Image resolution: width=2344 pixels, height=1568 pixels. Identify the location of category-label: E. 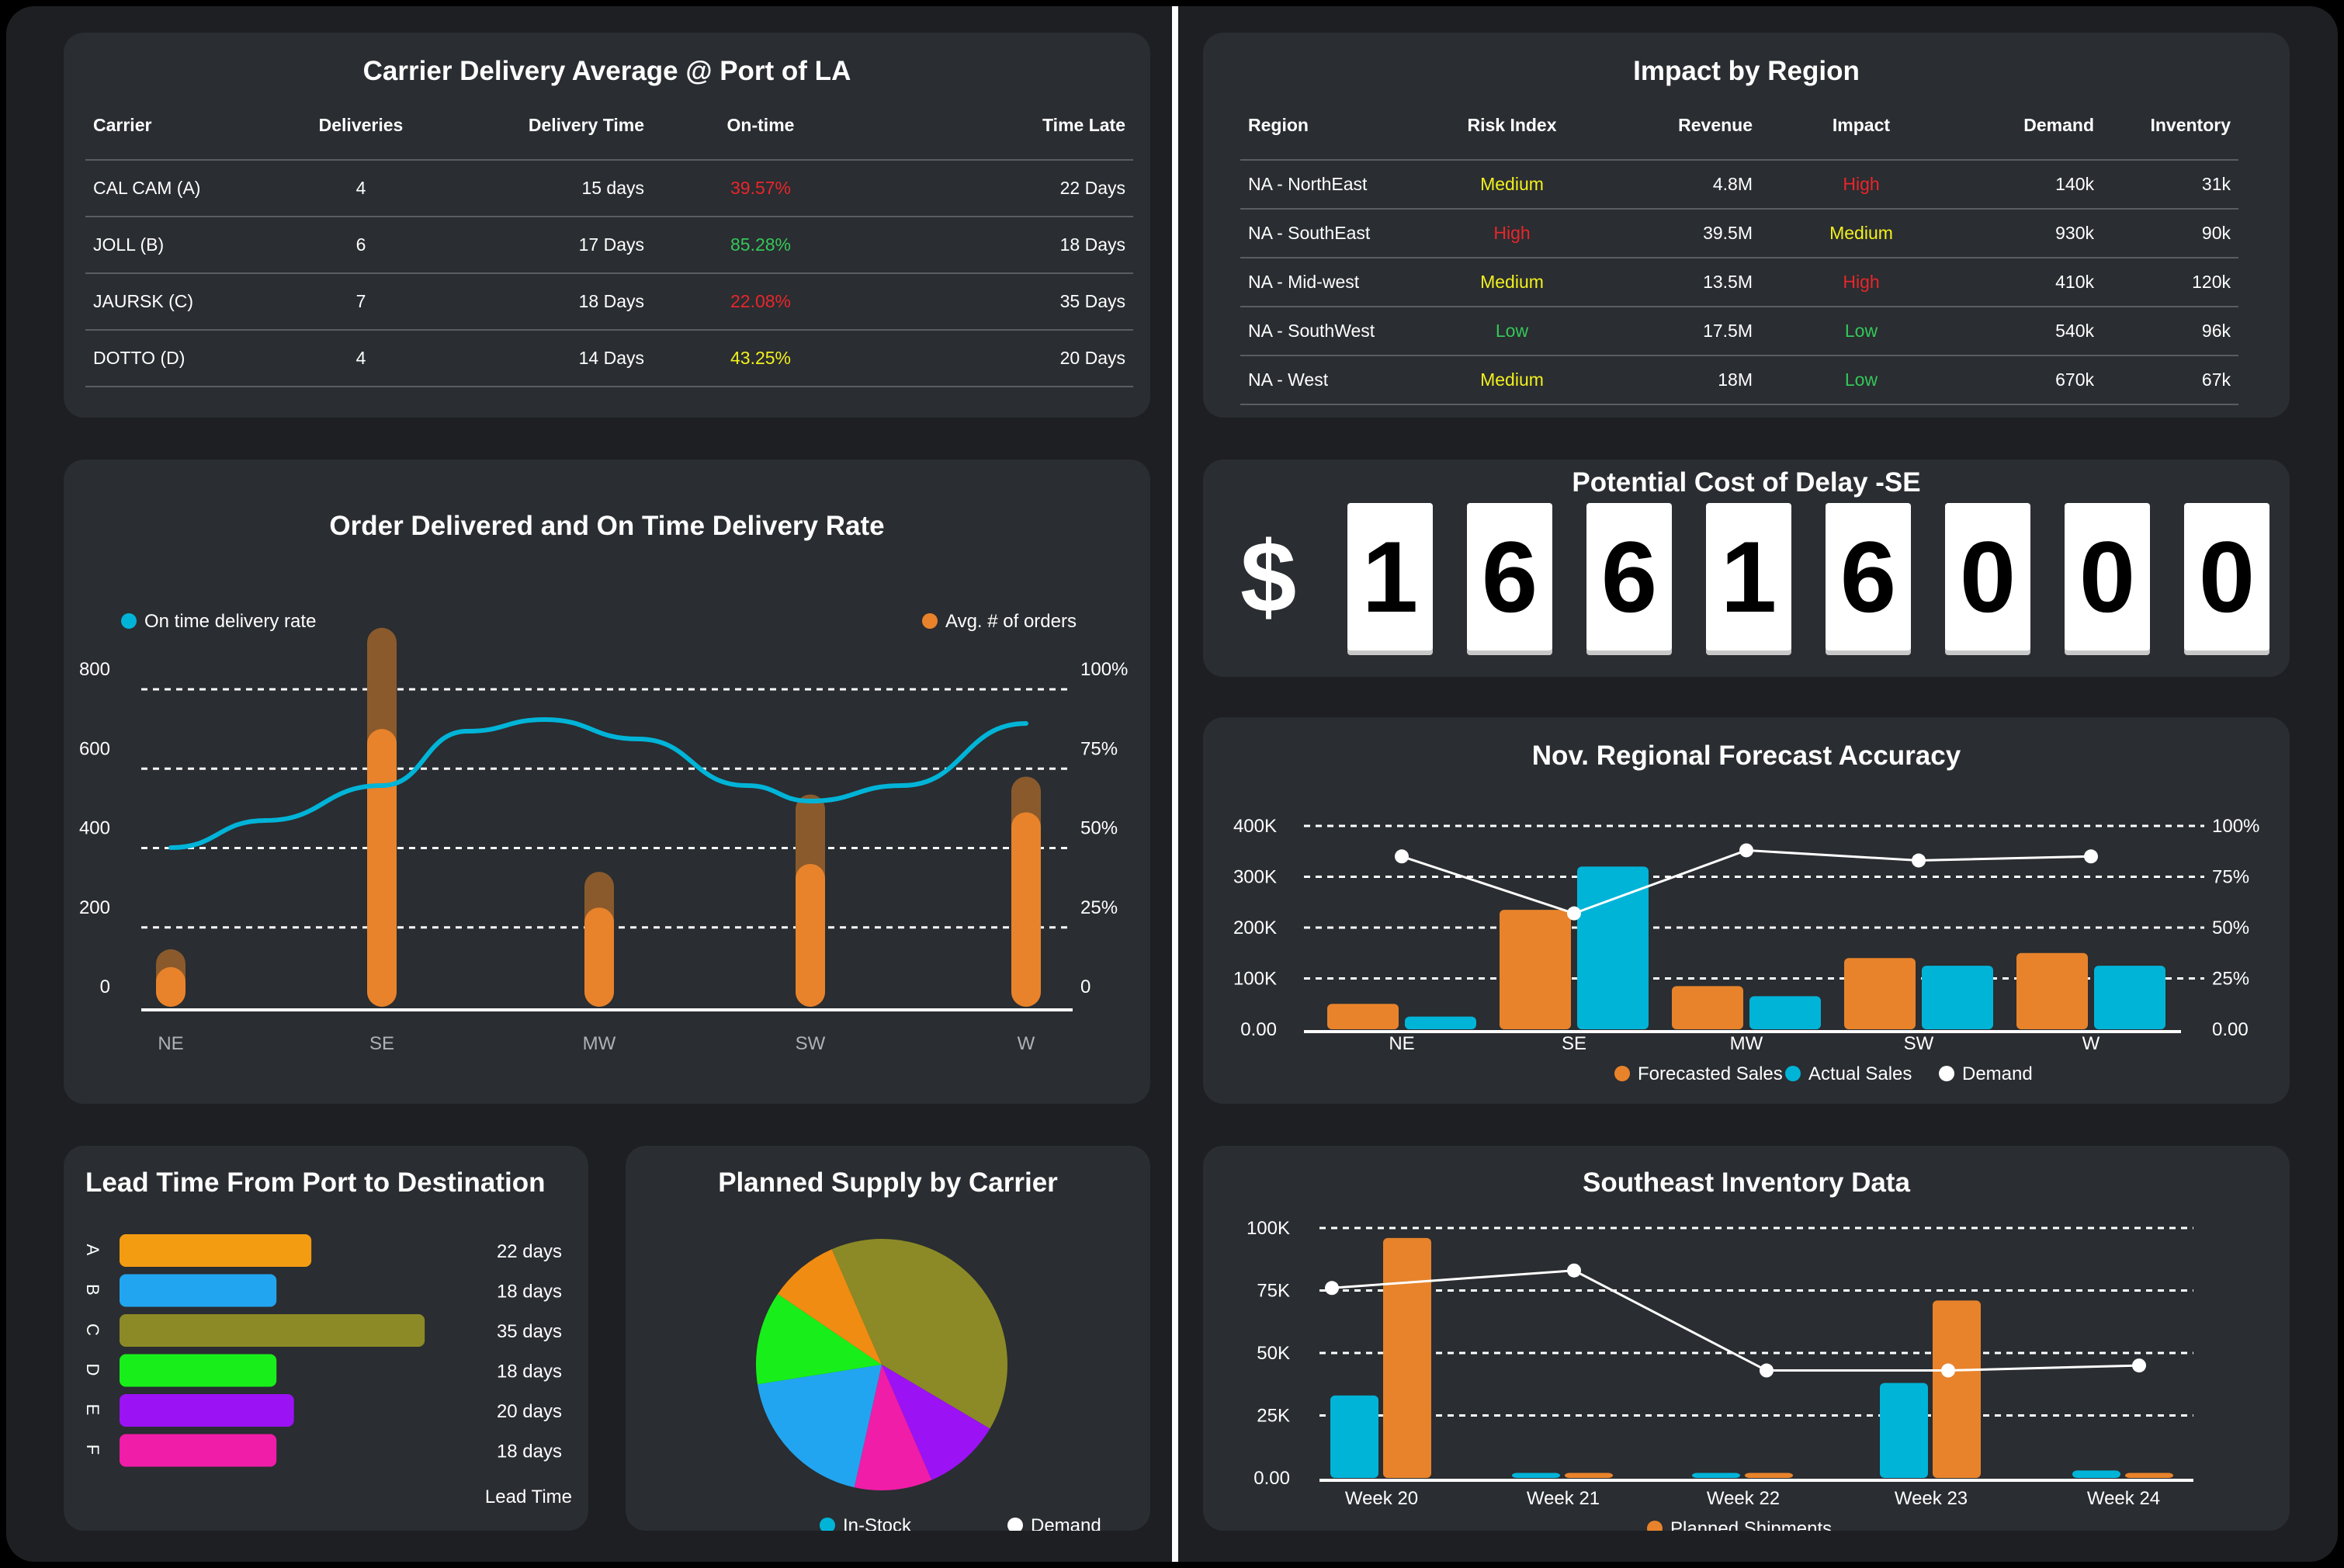
(92, 1410).